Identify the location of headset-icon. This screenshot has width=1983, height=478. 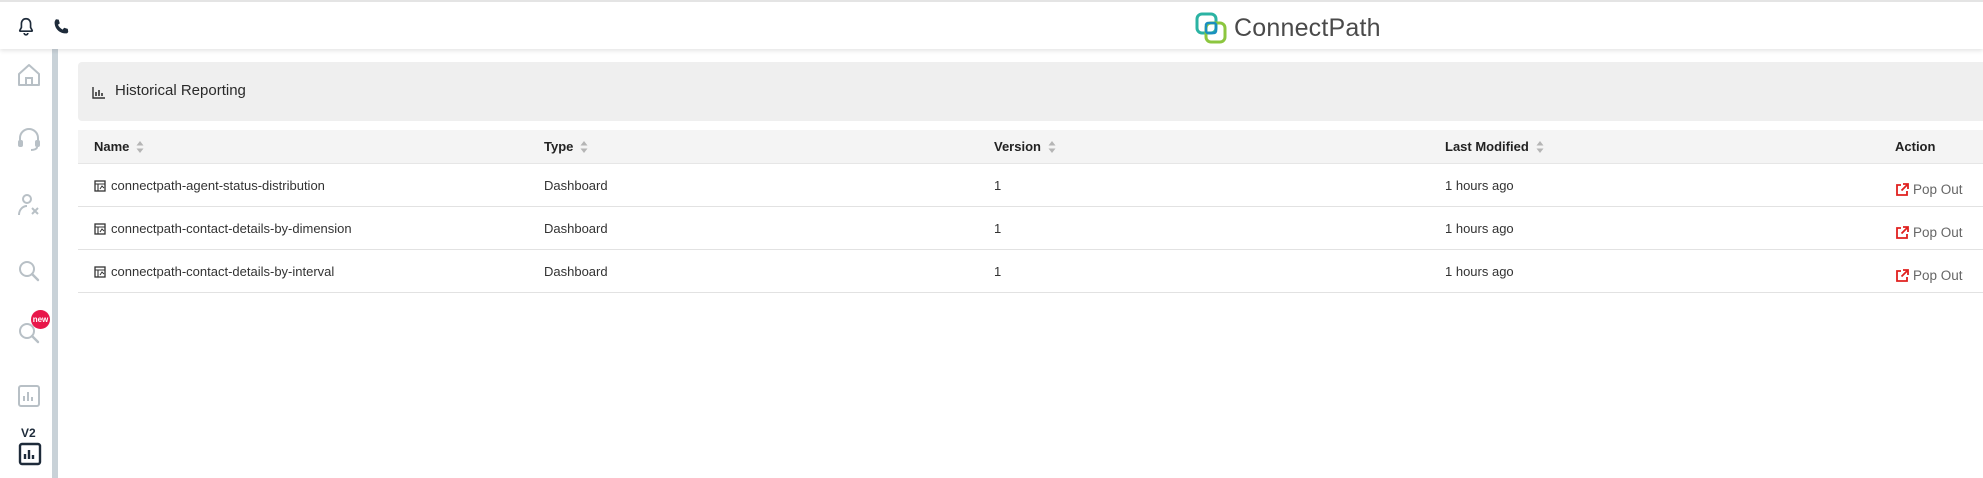
(29, 139).